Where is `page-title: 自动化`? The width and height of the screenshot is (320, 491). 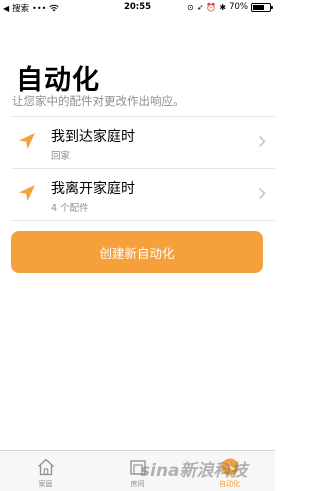 page-title: 自动化 is located at coordinates (58, 80).